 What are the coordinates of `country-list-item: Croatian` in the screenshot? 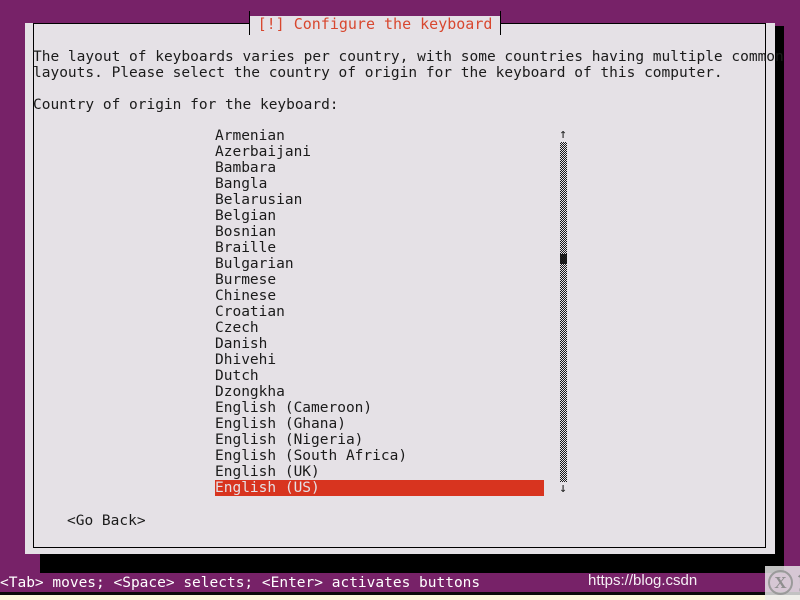 It's located at (379, 312).